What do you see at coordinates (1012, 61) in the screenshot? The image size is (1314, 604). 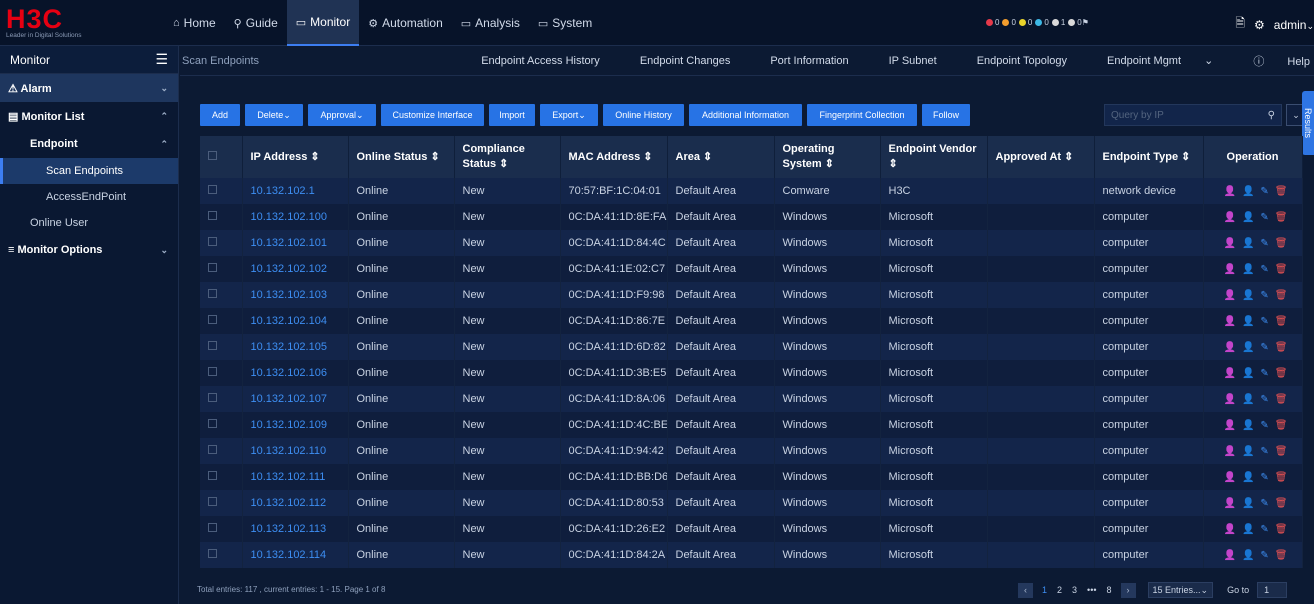 I see `tab-endpoint-topology: Endpoint Topology` at bounding box center [1012, 61].